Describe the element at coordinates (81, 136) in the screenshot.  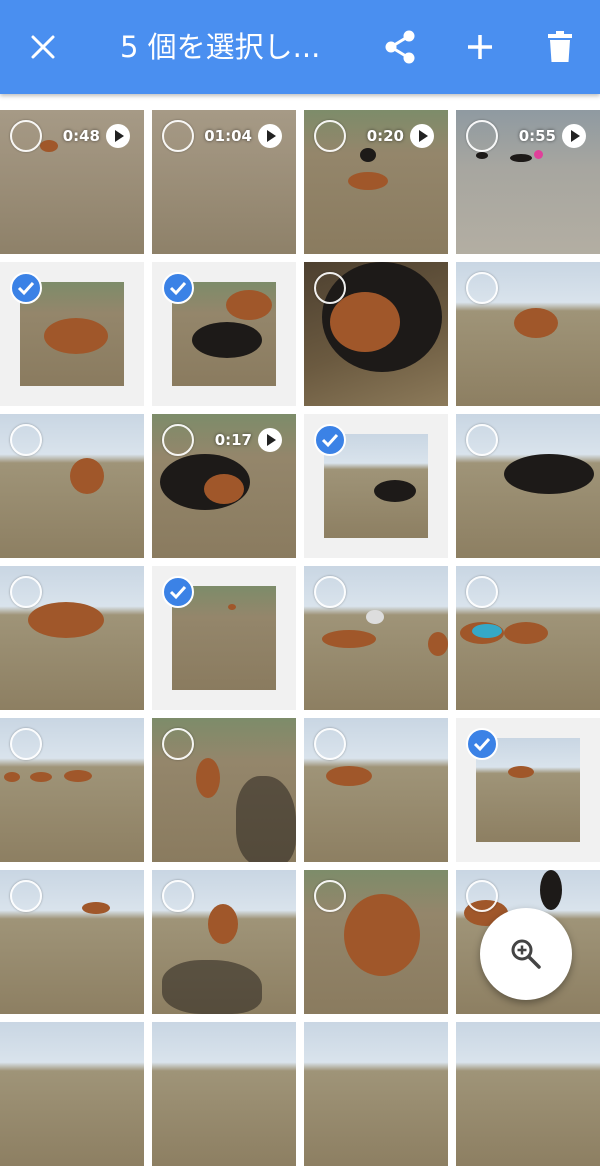
I see `video-duration: 0:48` at that location.